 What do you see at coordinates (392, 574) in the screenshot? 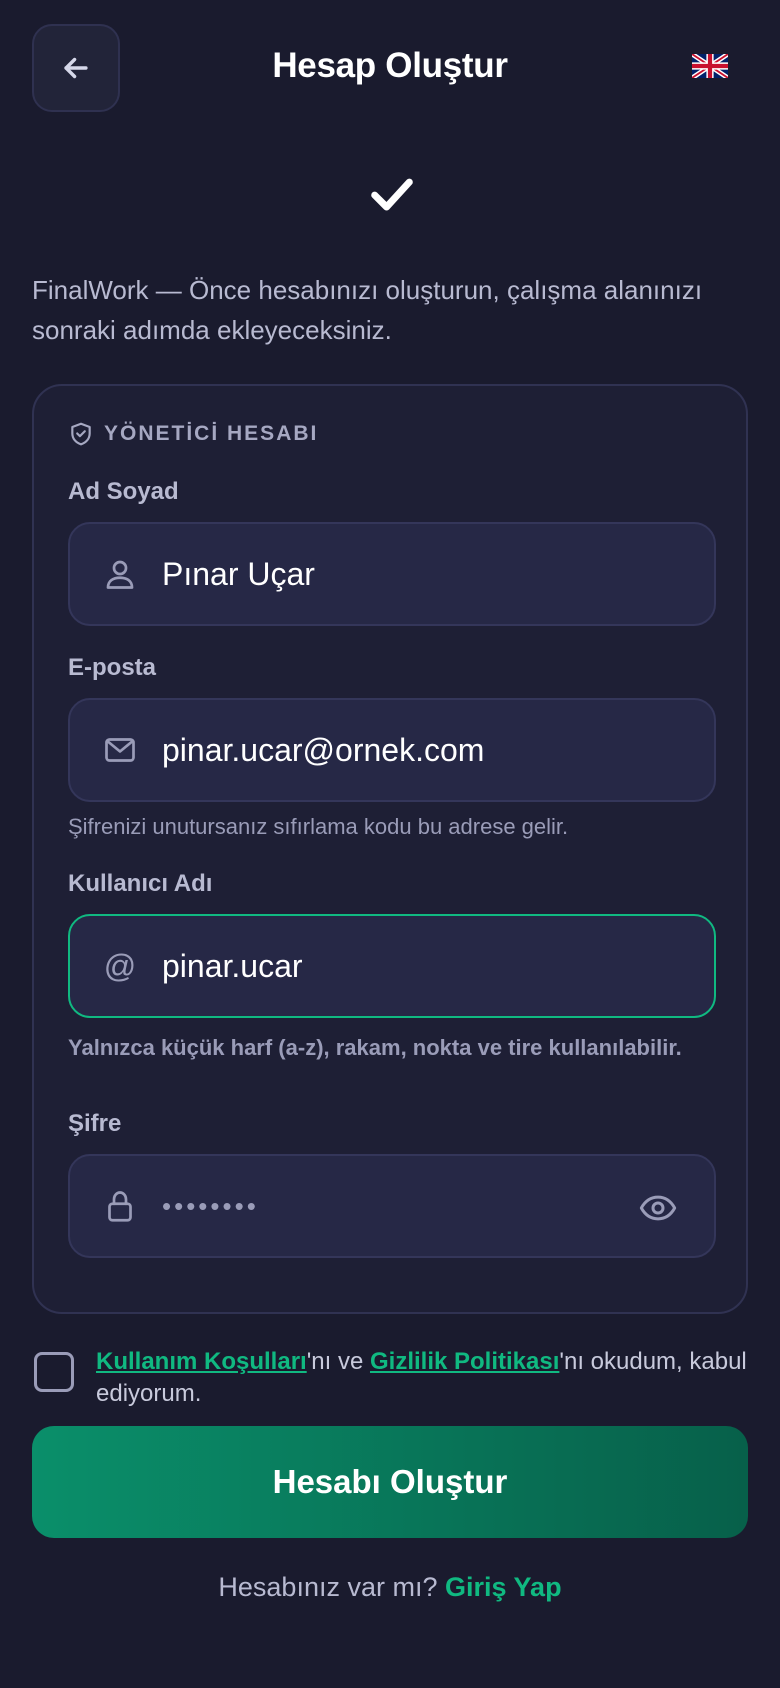
I see `fullname-input: Pınar Uçar` at bounding box center [392, 574].